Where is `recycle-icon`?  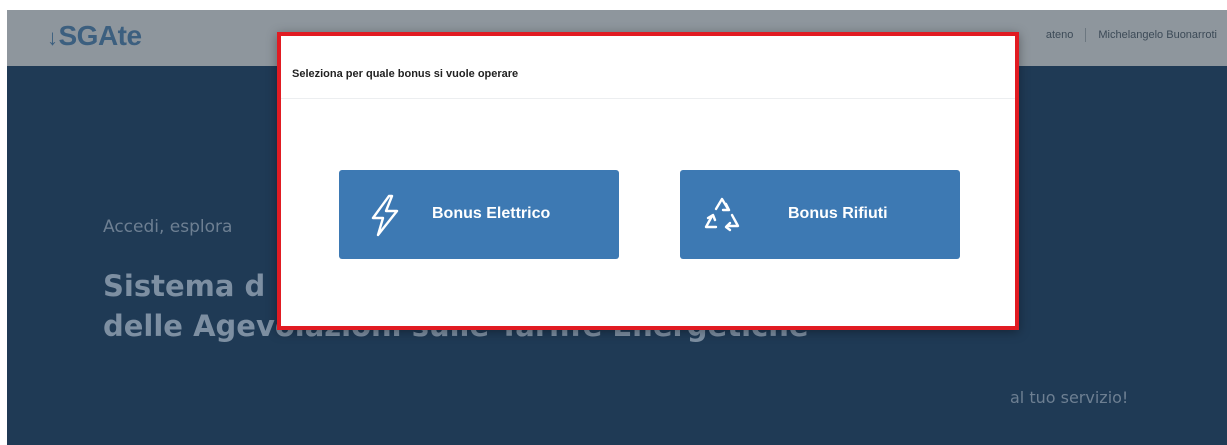
recycle-icon is located at coordinates (722, 214).